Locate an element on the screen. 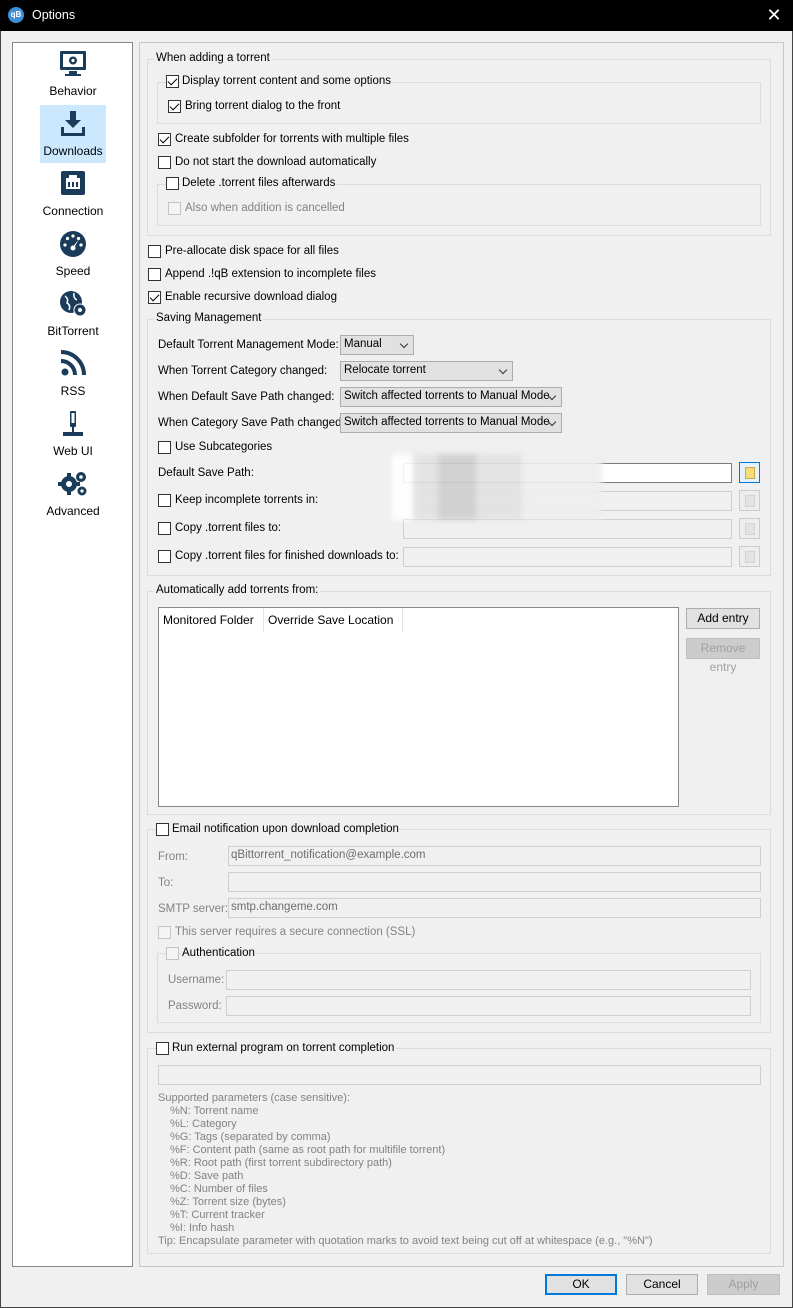  email-notification-checkbox is located at coordinates (162, 829).